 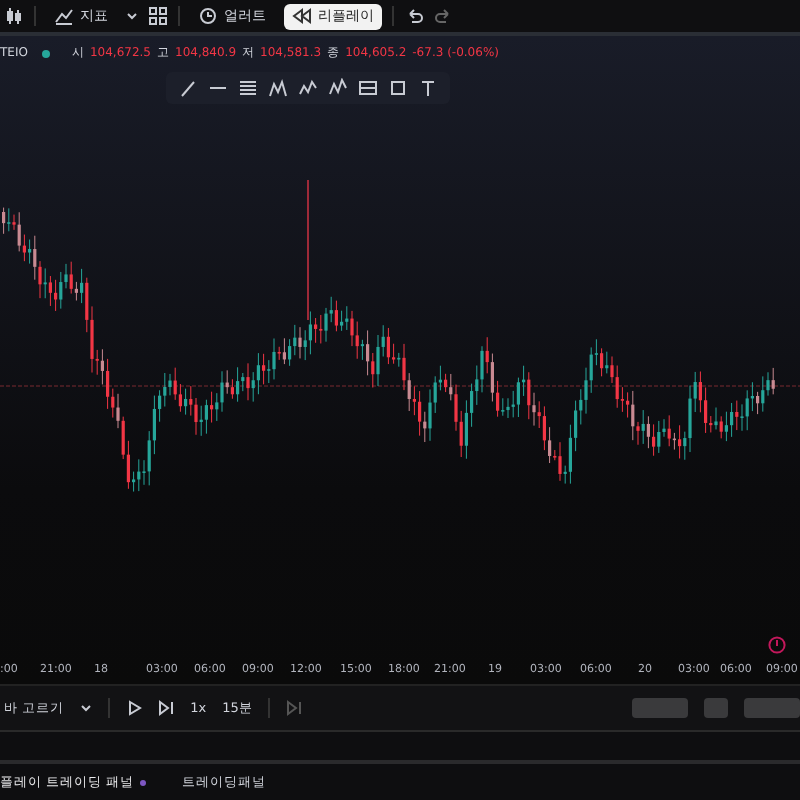 I want to click on step-forward-icon, so click(x=166, y=708).